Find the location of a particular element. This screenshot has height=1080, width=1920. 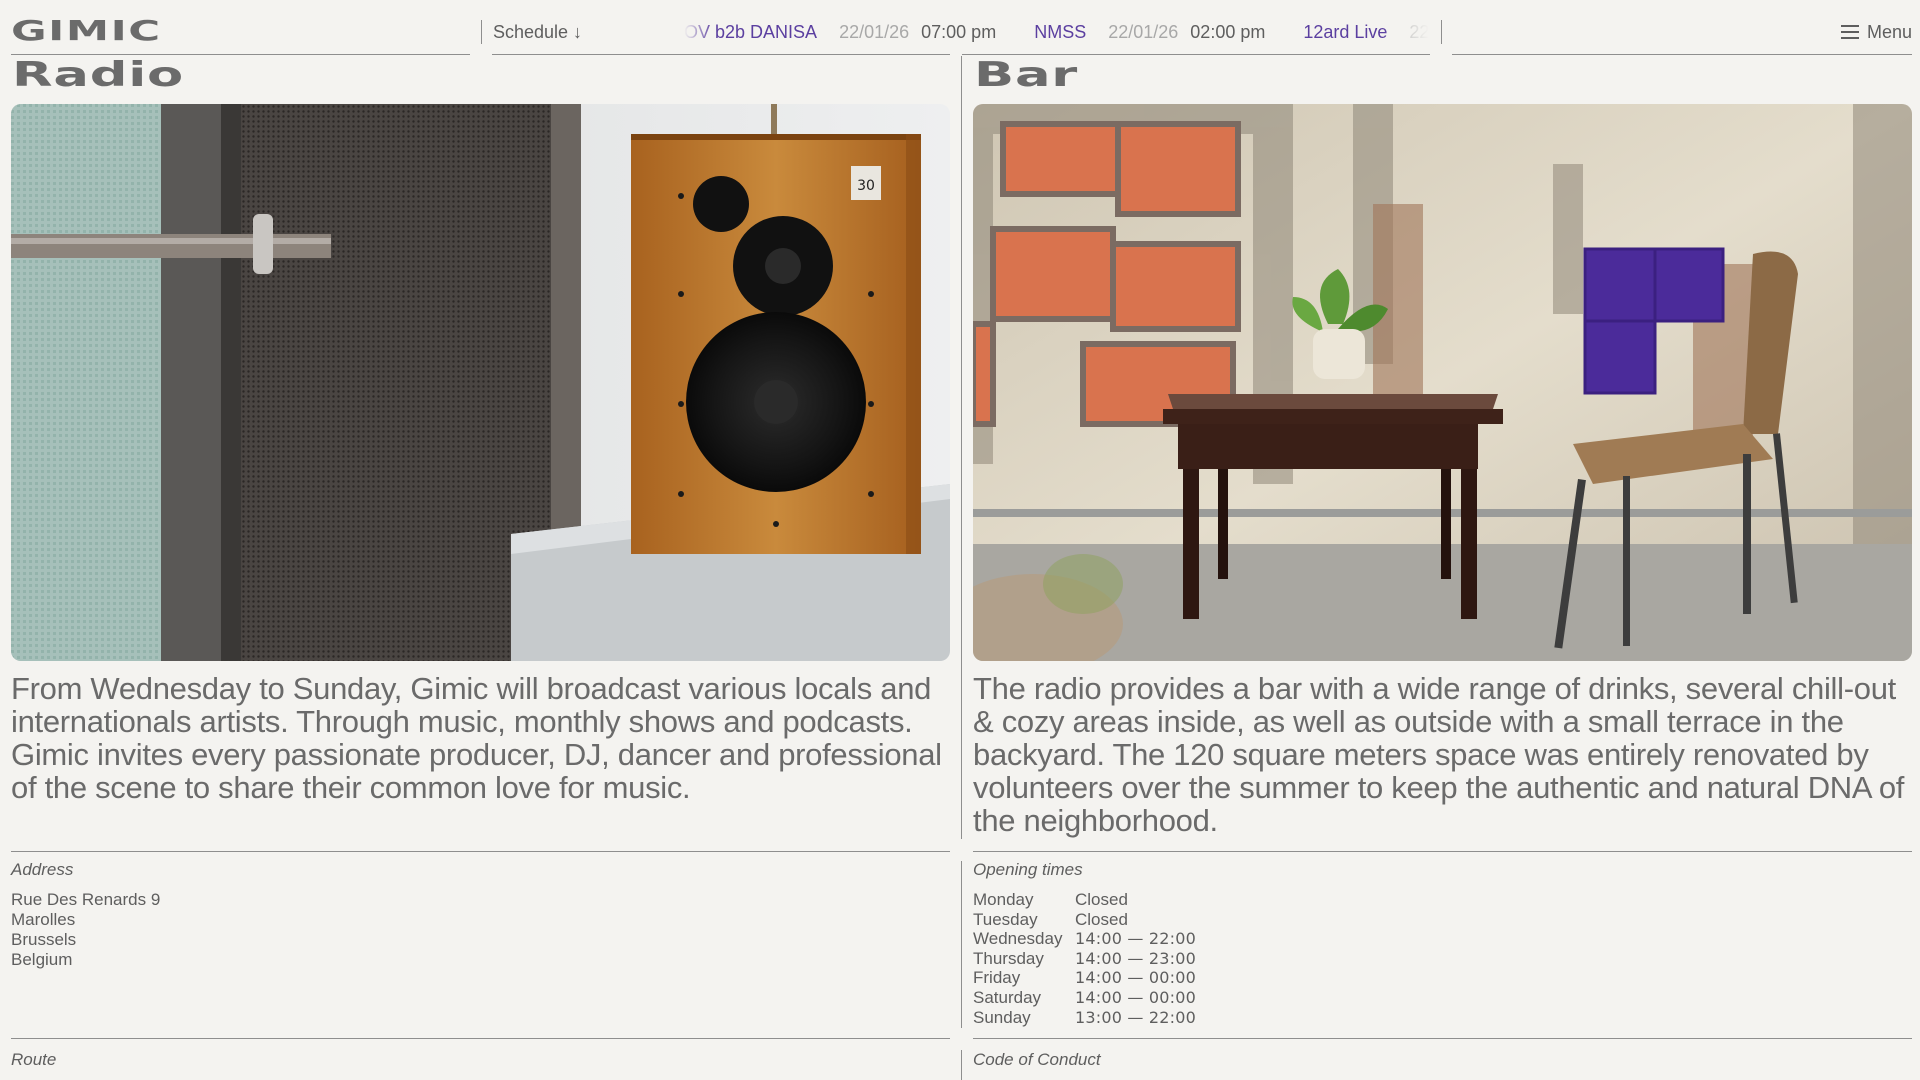

opening-times-row: Saturday 14:00 — 00:00 is located at coordinates (1084, 998).